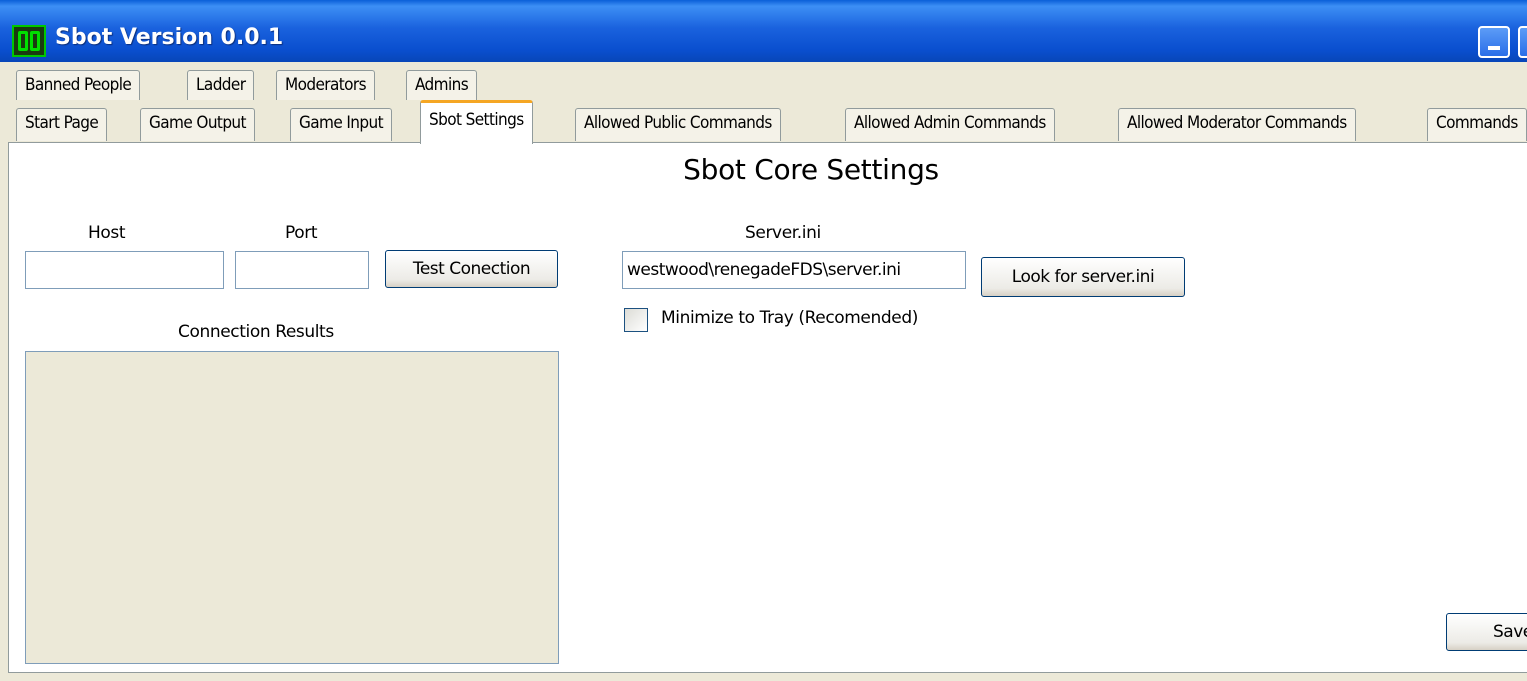 This screenshot has width=1527, height=681. Describe the element at coordinates (442, 85) in the screenshot. I see `tab-admins: Admins` at that location.